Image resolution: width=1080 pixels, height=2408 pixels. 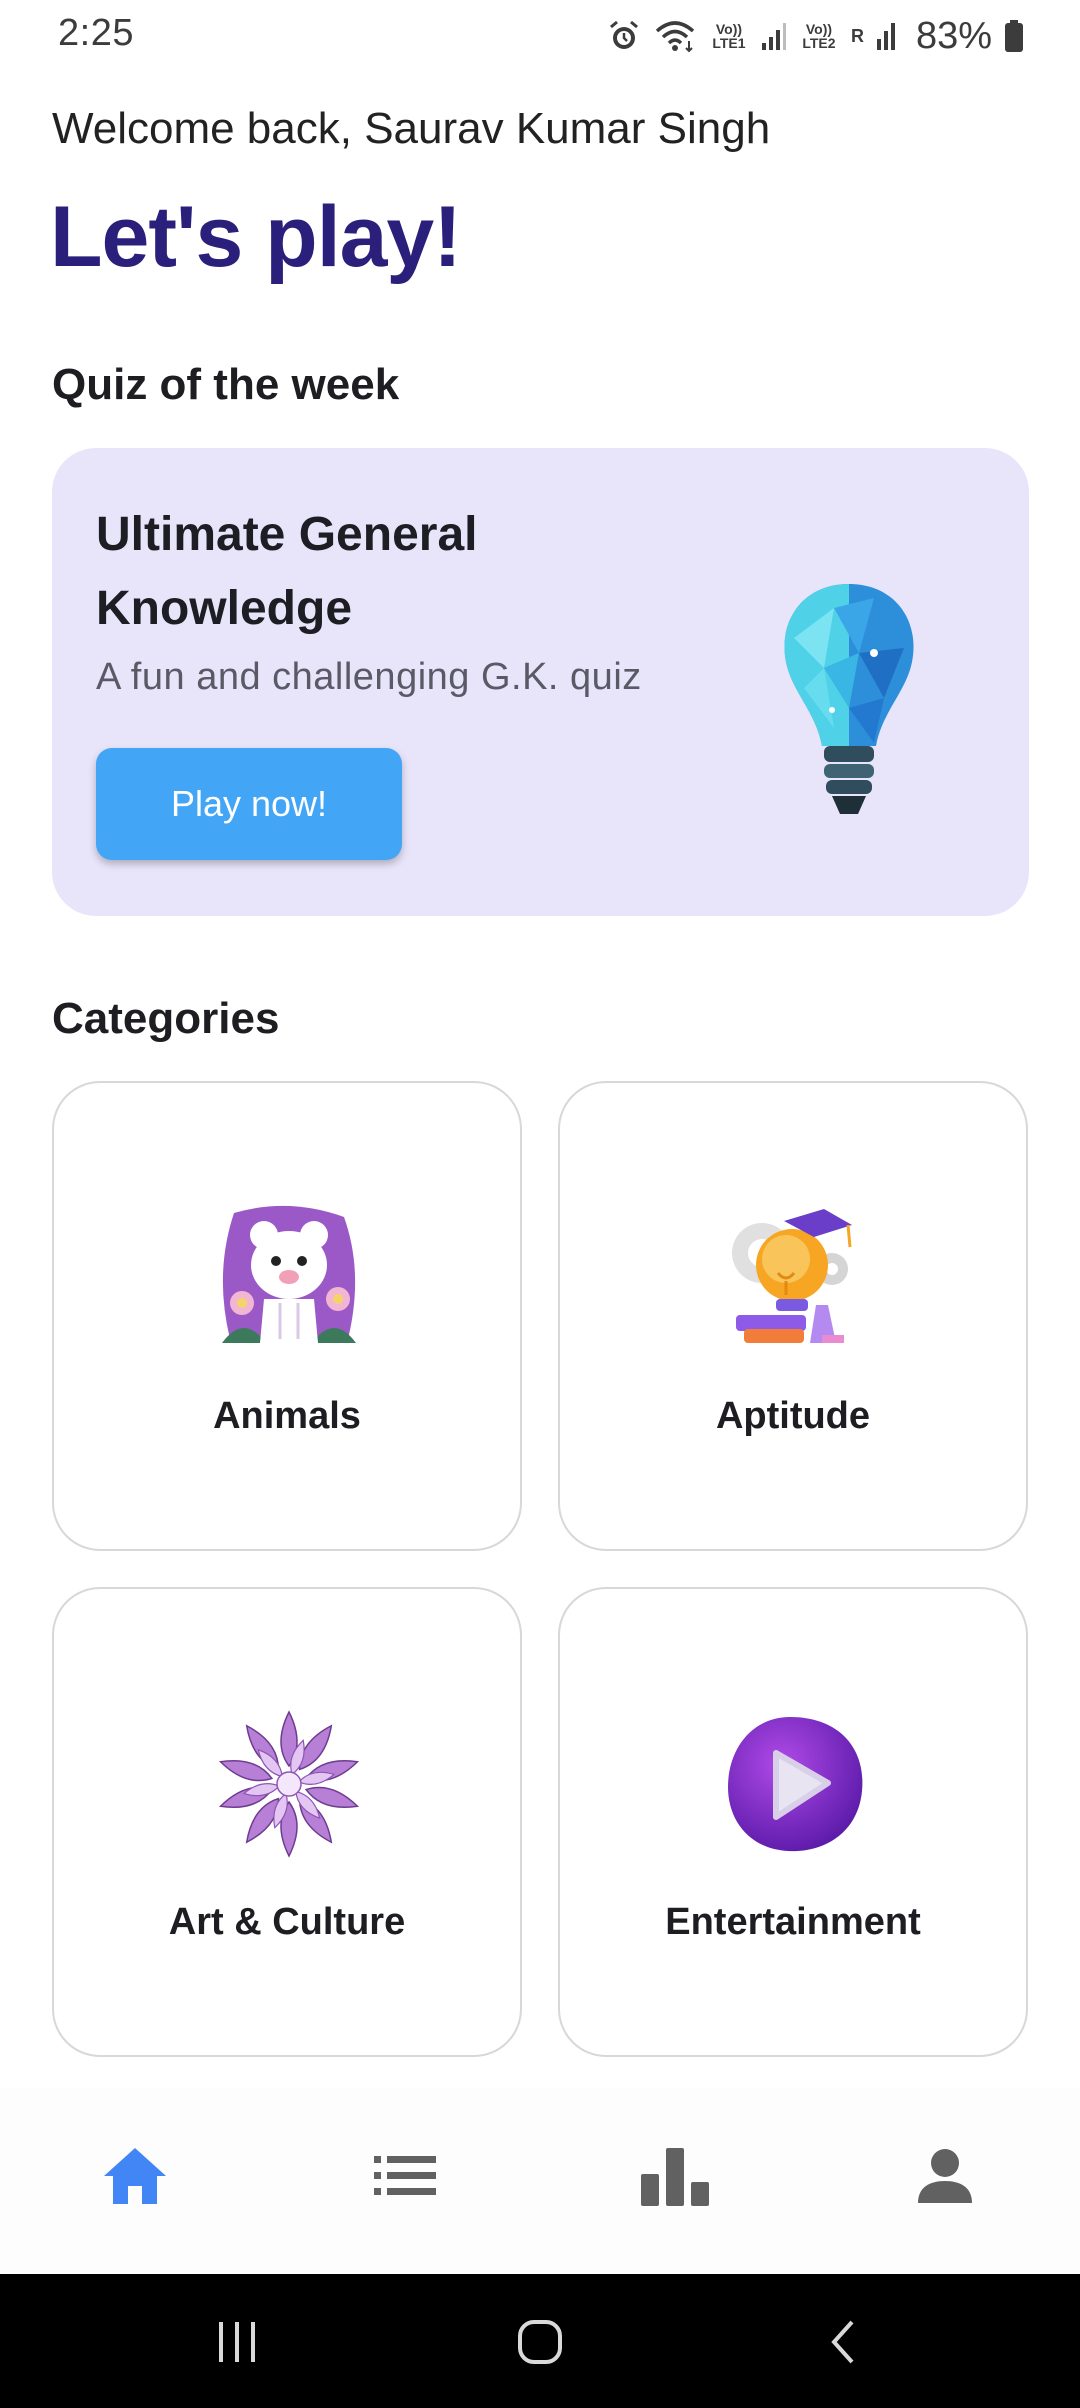 I want to click on sim1-tag: Vo)) LTE1, so click(x=729, y=36).